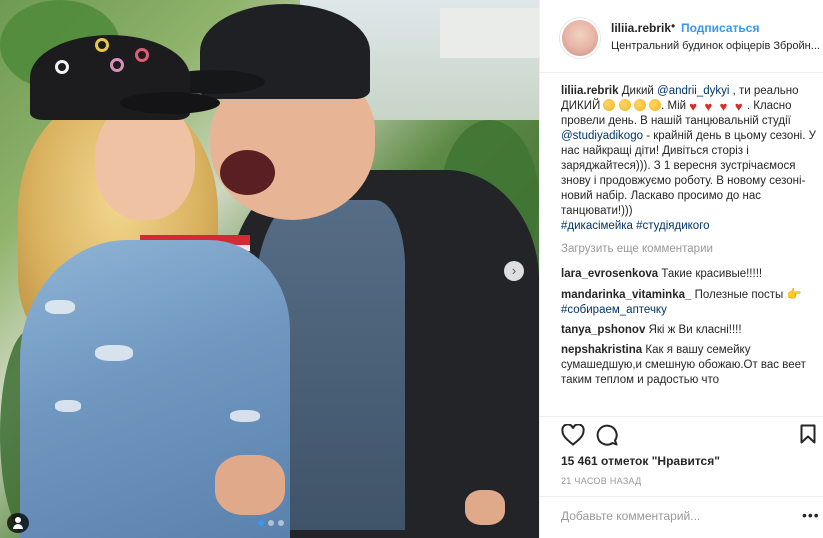 This screenshot has width=823, height=538. Describe the element at coordinates (676, 516) in the screenshot. I see `comment-input` at that location.